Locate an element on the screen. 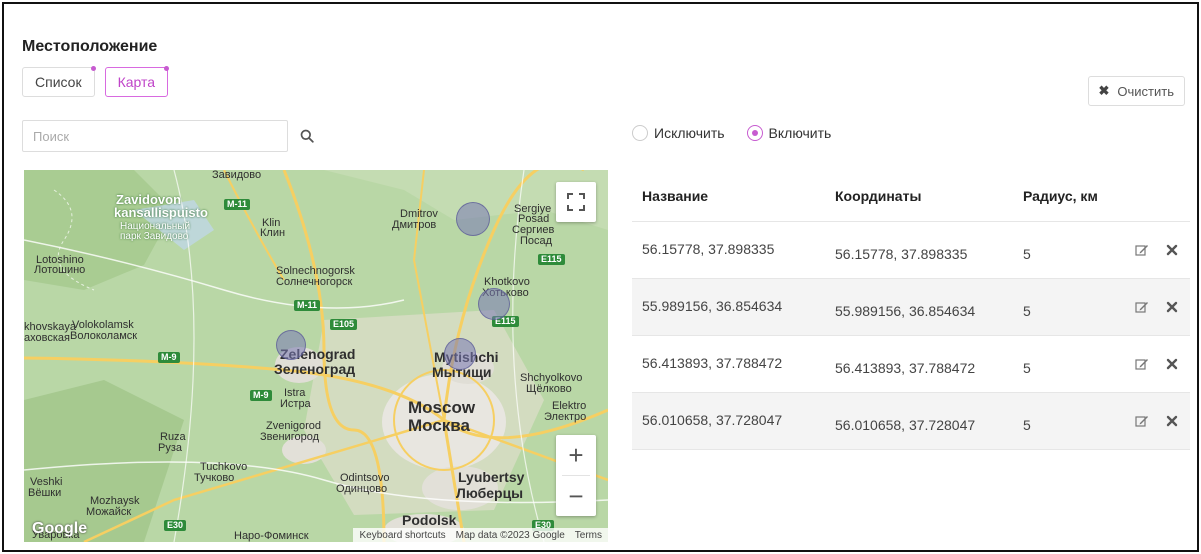  map-label: Можайск is located at coordinates (109, 512).